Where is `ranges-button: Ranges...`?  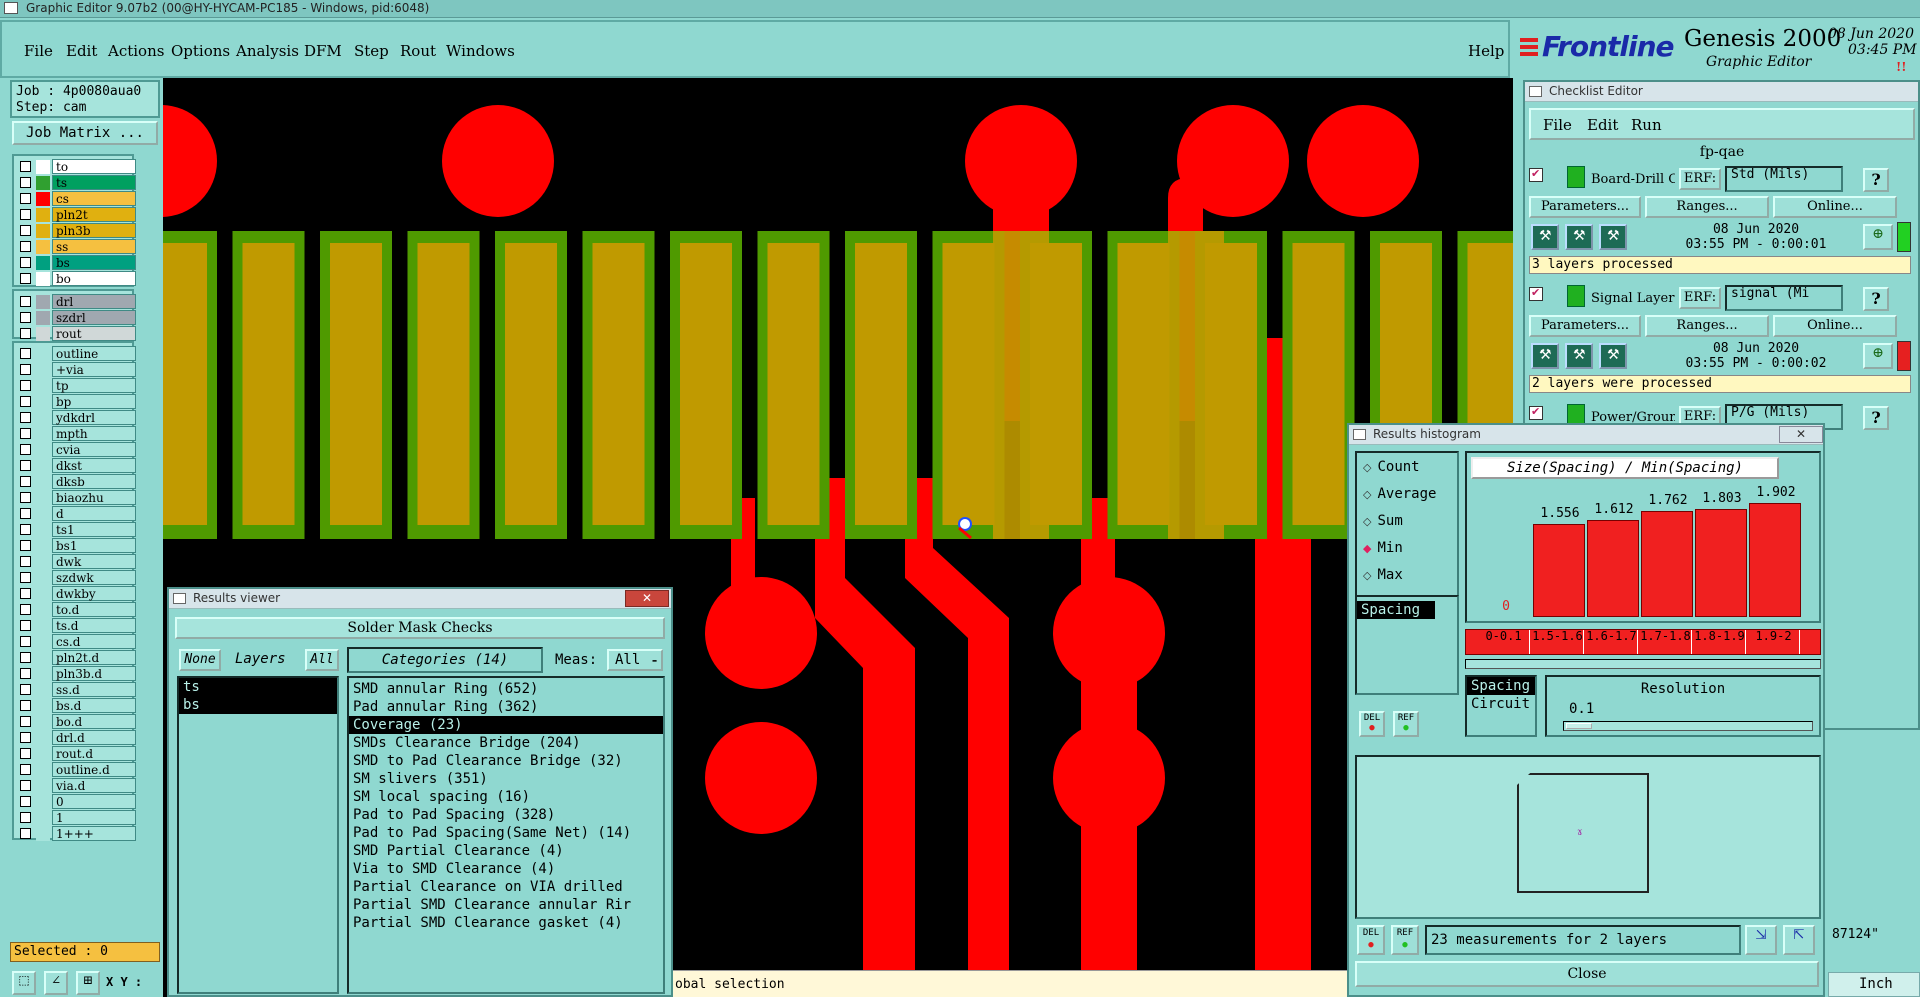
ranges-button: Ranges... is located at coordinates (1707, 207).